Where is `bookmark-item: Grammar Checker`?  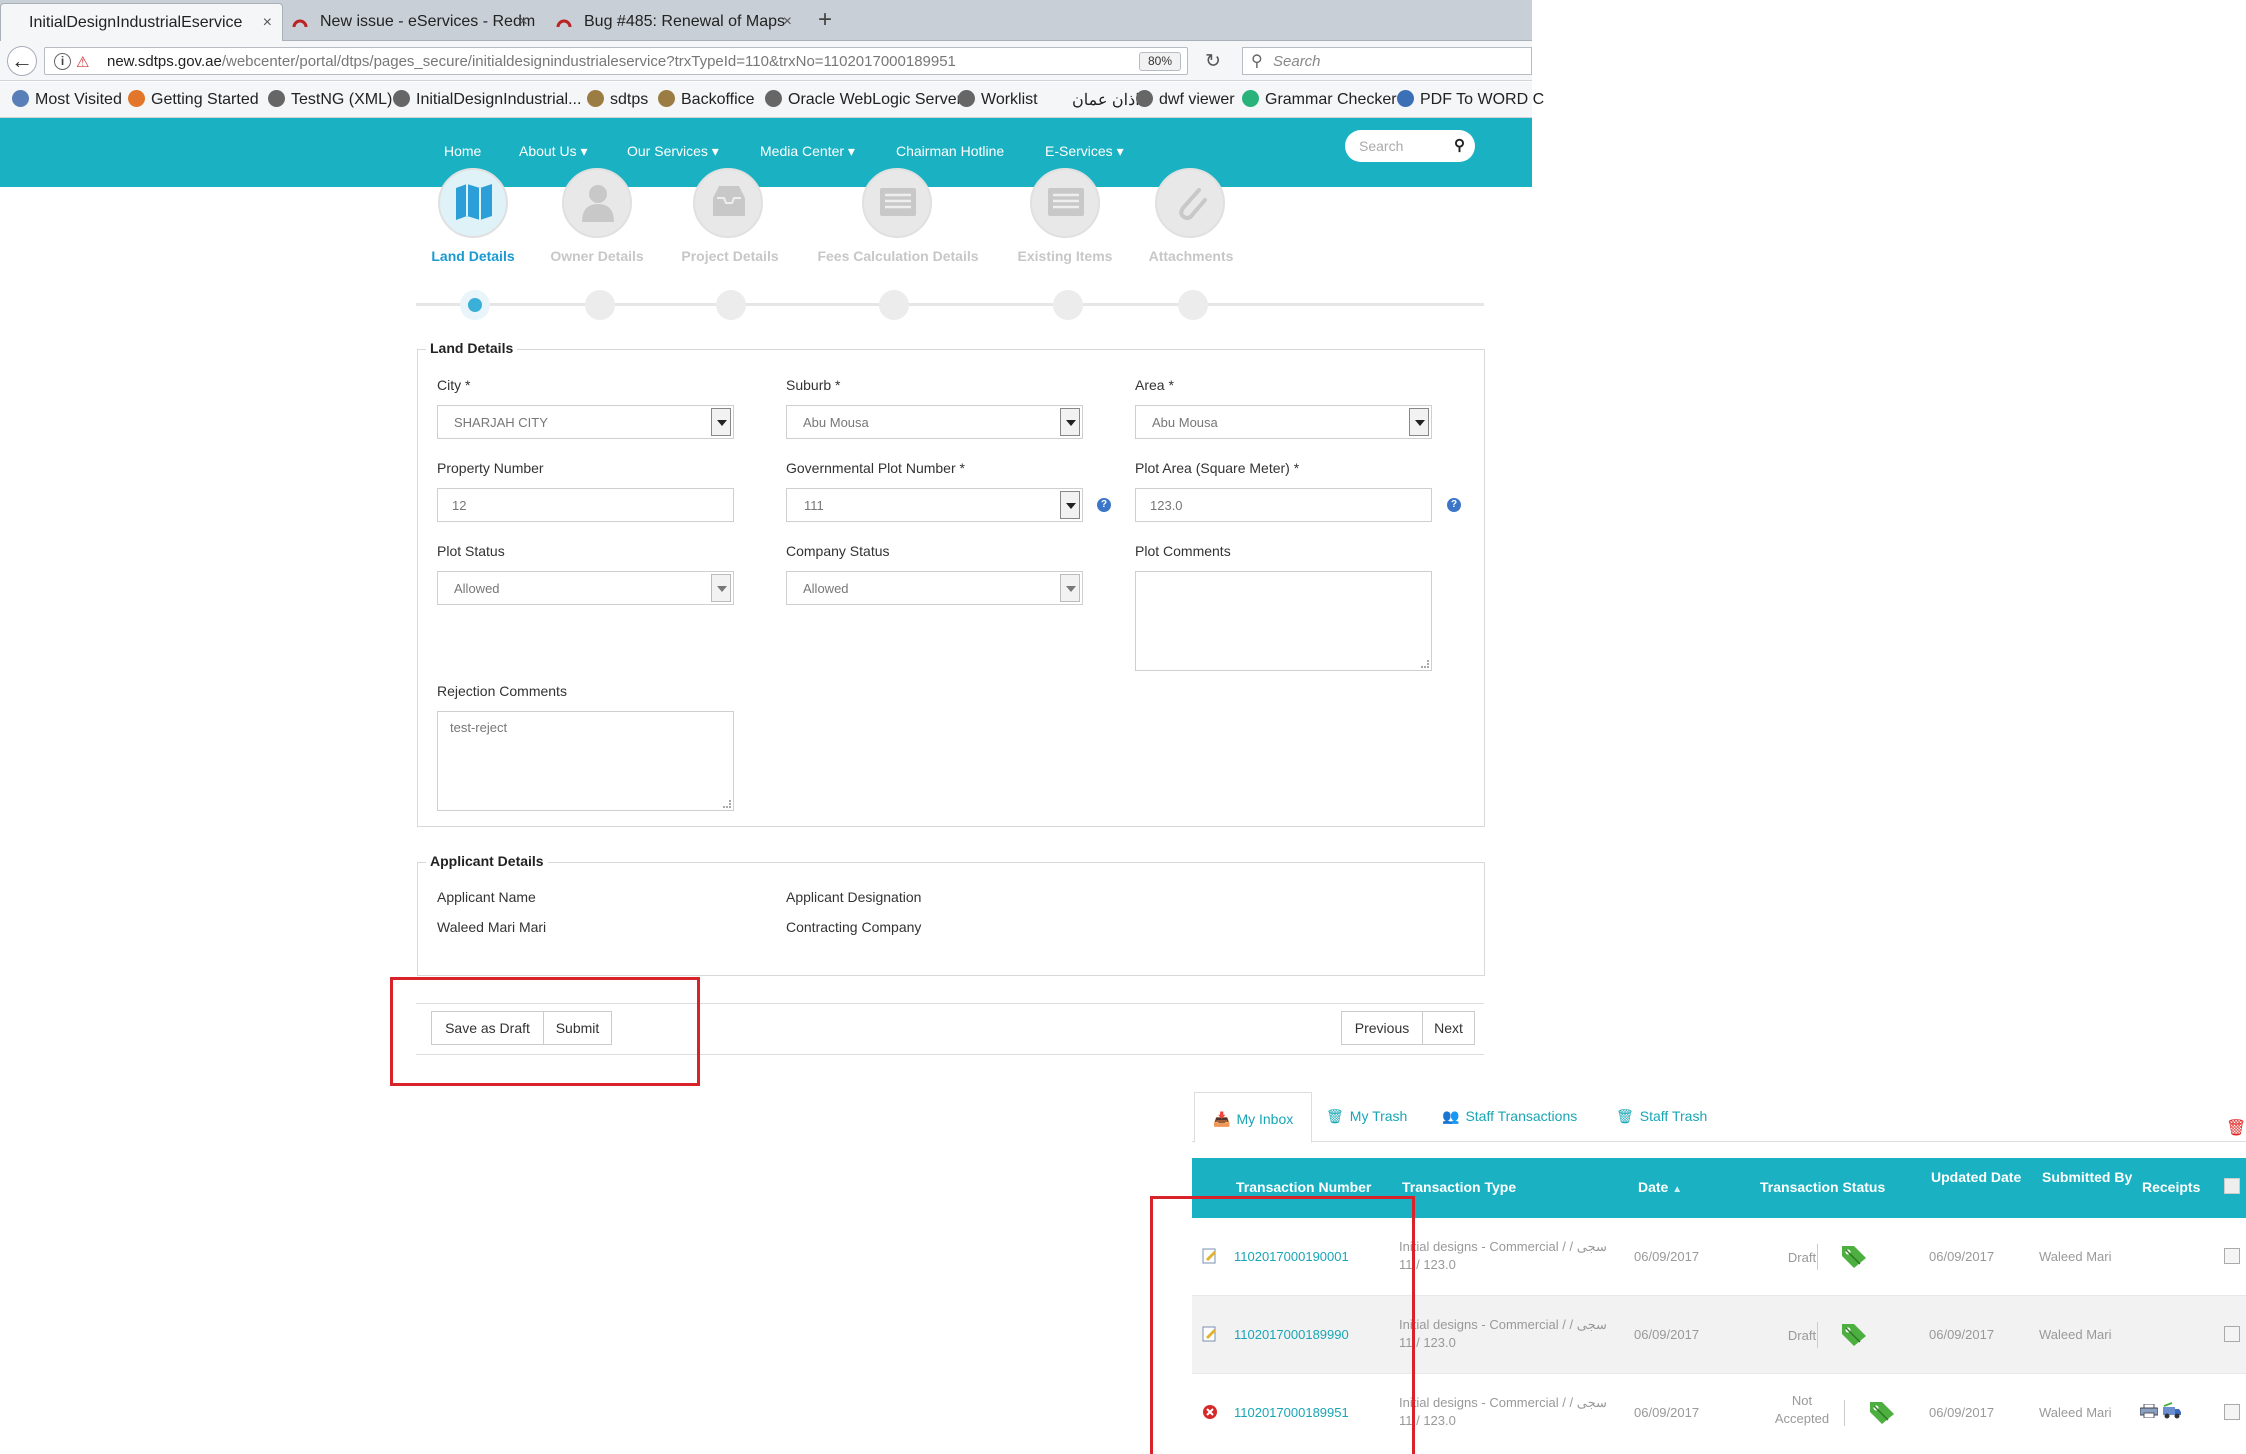
bookmark-item: Grammar Checker is located at coordinates (1319, 99).